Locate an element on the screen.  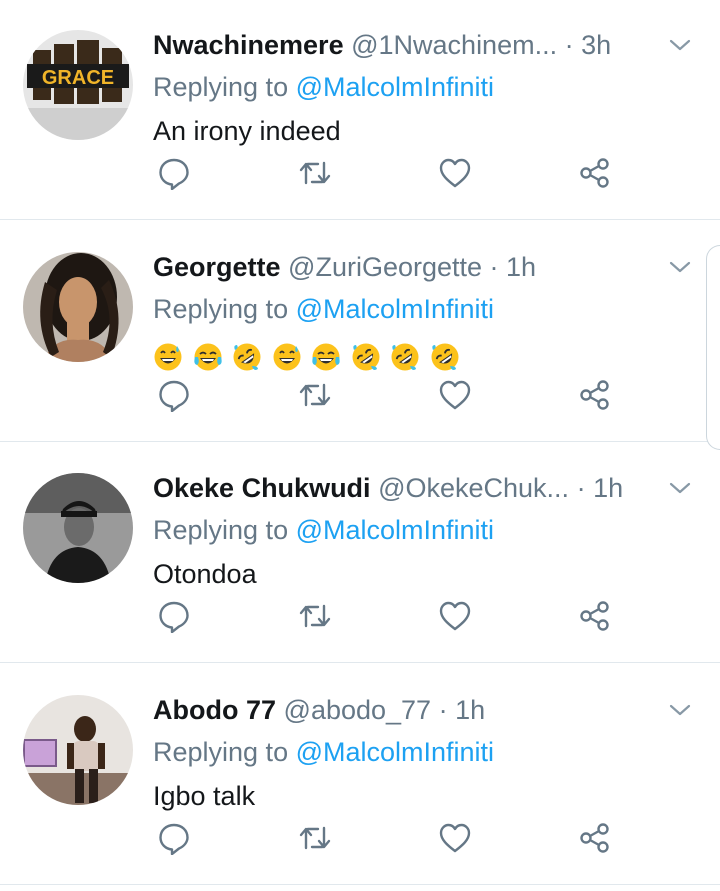
tweet-text: An irony indeed is located at coordinates (247, 131).